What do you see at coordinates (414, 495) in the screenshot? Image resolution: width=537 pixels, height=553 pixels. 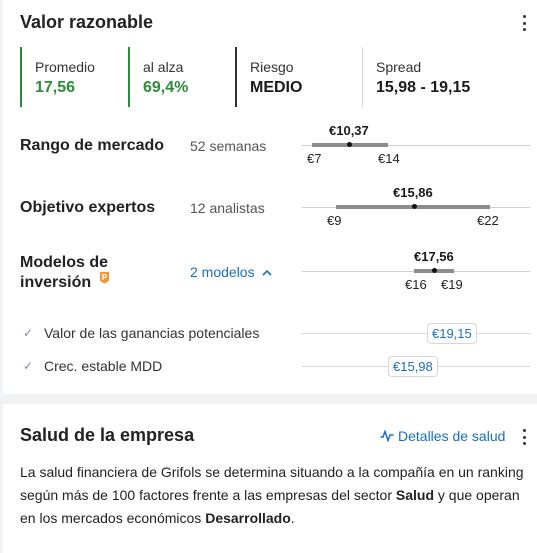 I see `desc-sector: Salud` at bounding box center [414, 495].